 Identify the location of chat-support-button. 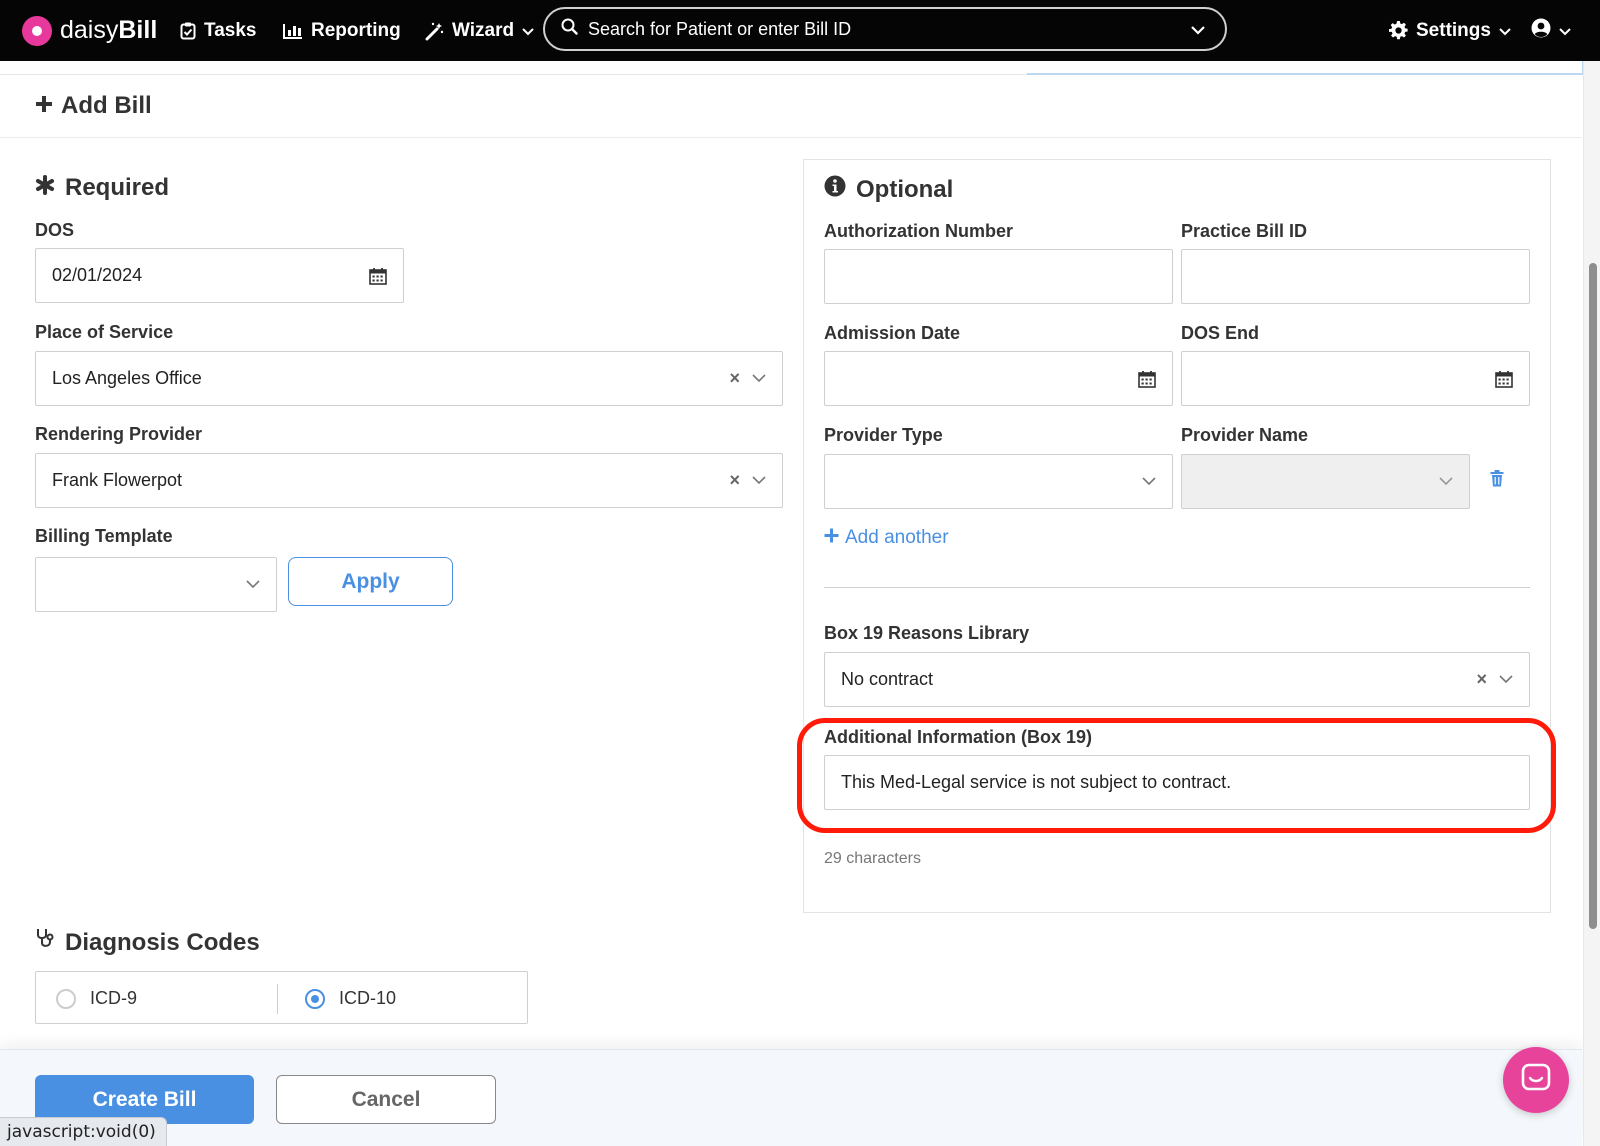
(1536, 1080).